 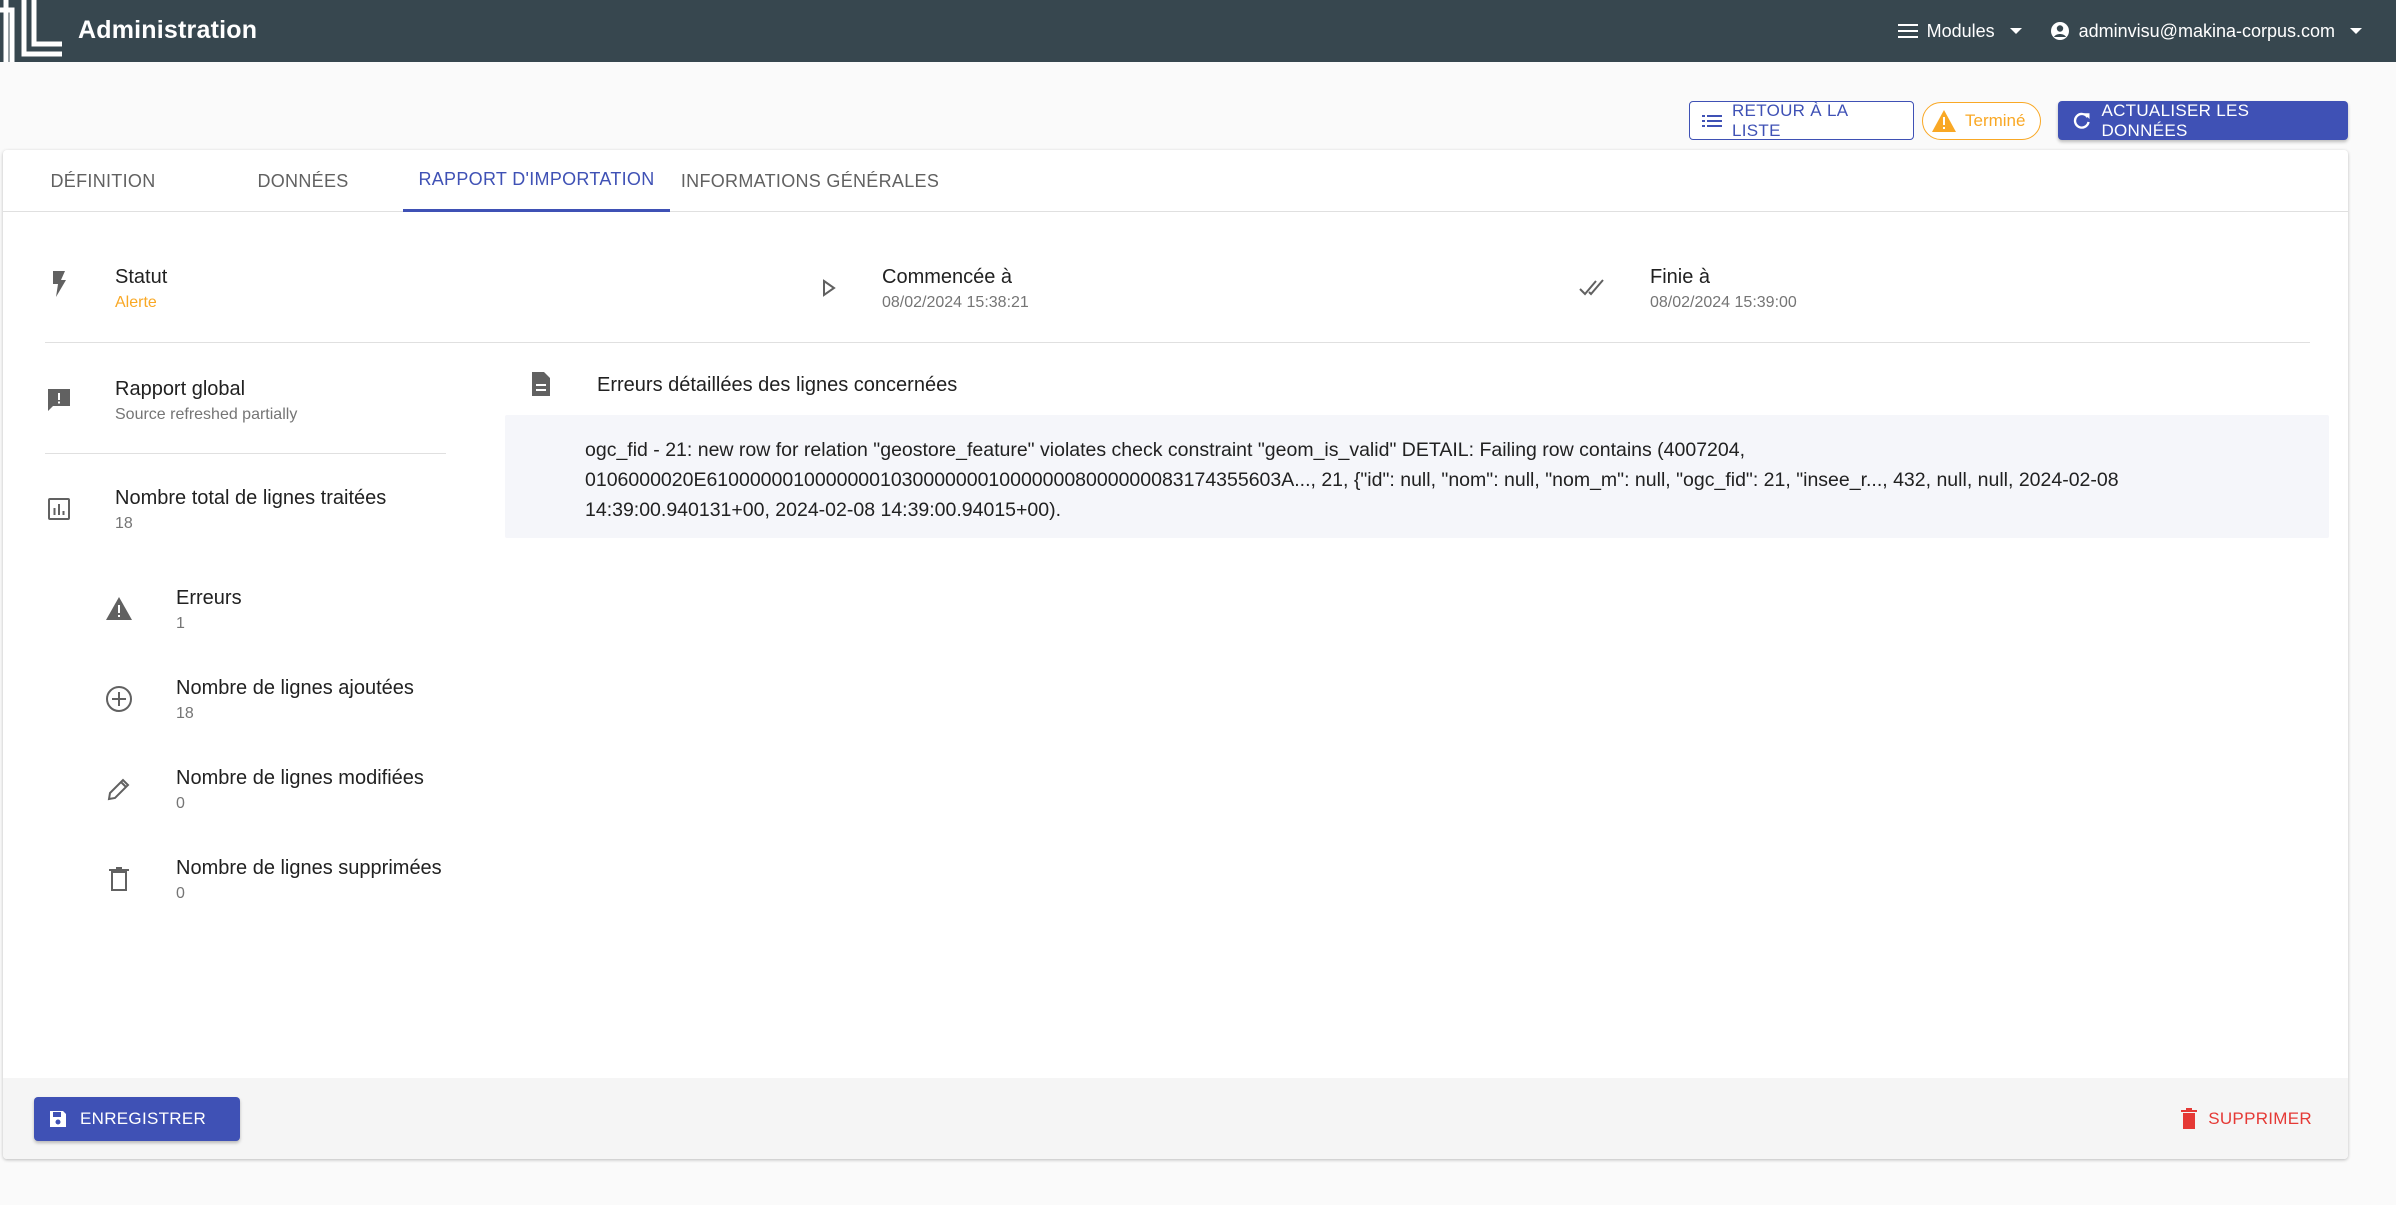 I want to click on added-lines-title: Nombre de lignes ajoutées, so click(x=295, y=688).